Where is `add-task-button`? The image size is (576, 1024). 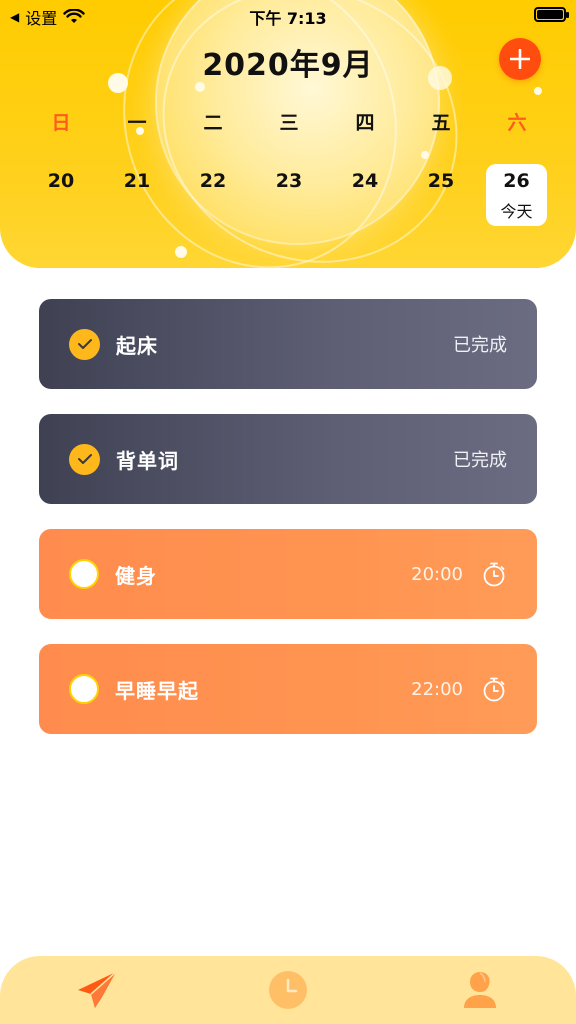 add-task-button is located at coordinates (520, 59).